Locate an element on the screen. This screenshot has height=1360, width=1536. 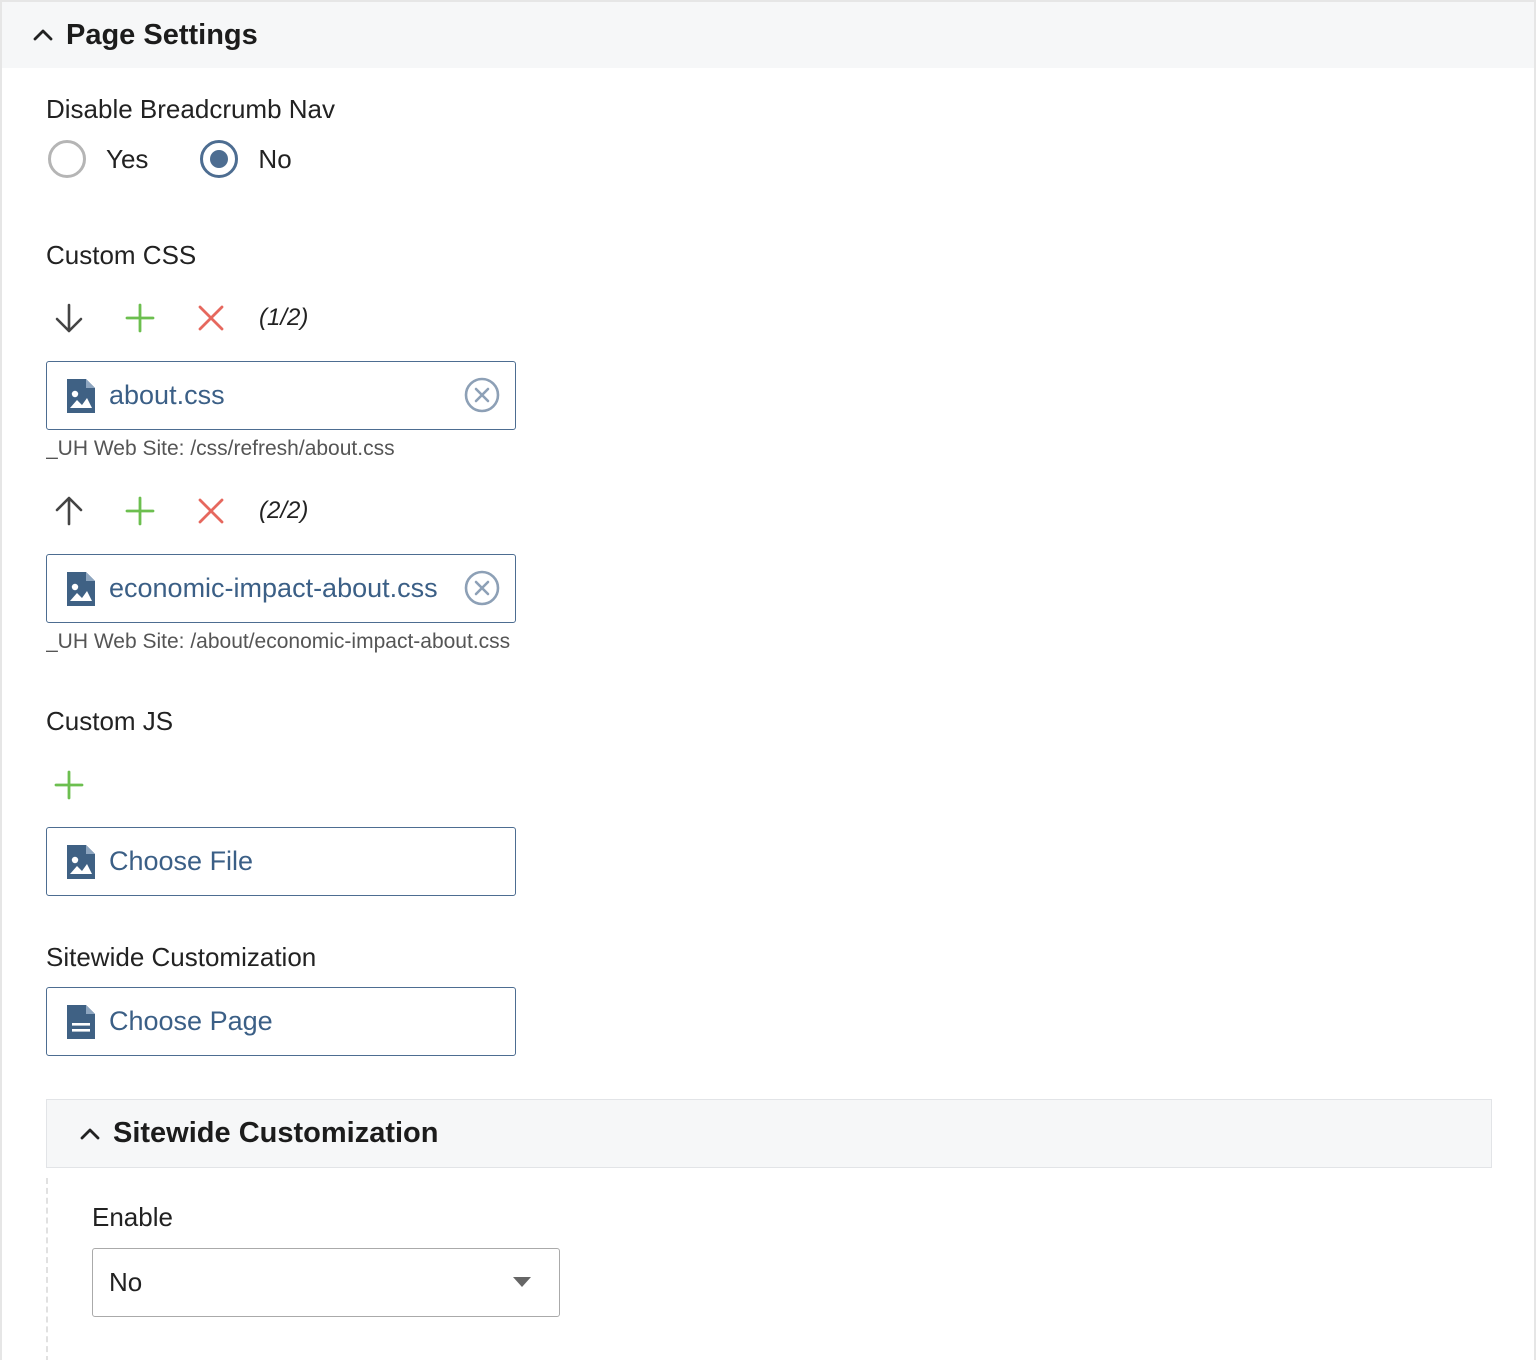
css-file-1-path: _UH Web Site: /css/refresh/about.css is located at coordinates (220, 448).